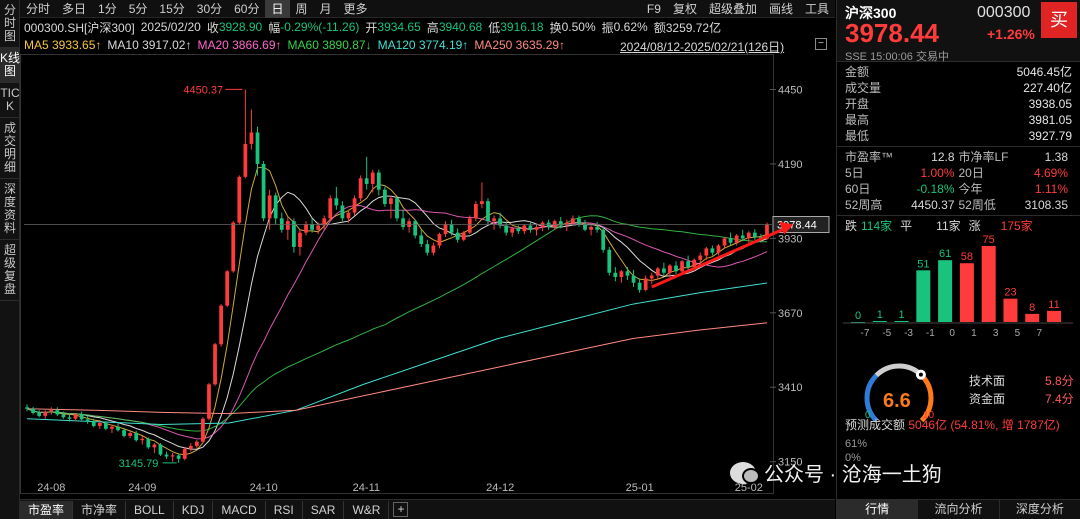 Image resolution: width=1080 pixels, height=519 pixels. I want to click on high-value: 3940.68, so click(460, 27).